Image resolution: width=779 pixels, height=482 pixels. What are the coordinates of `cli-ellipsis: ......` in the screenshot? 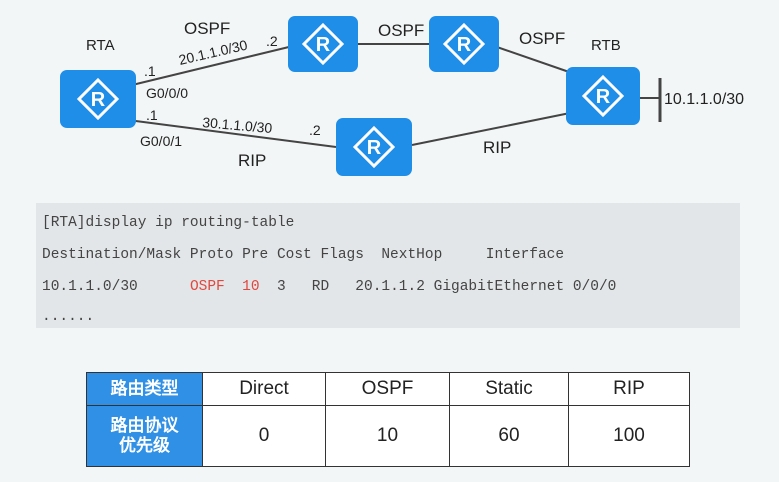 It's located at (68, 317).